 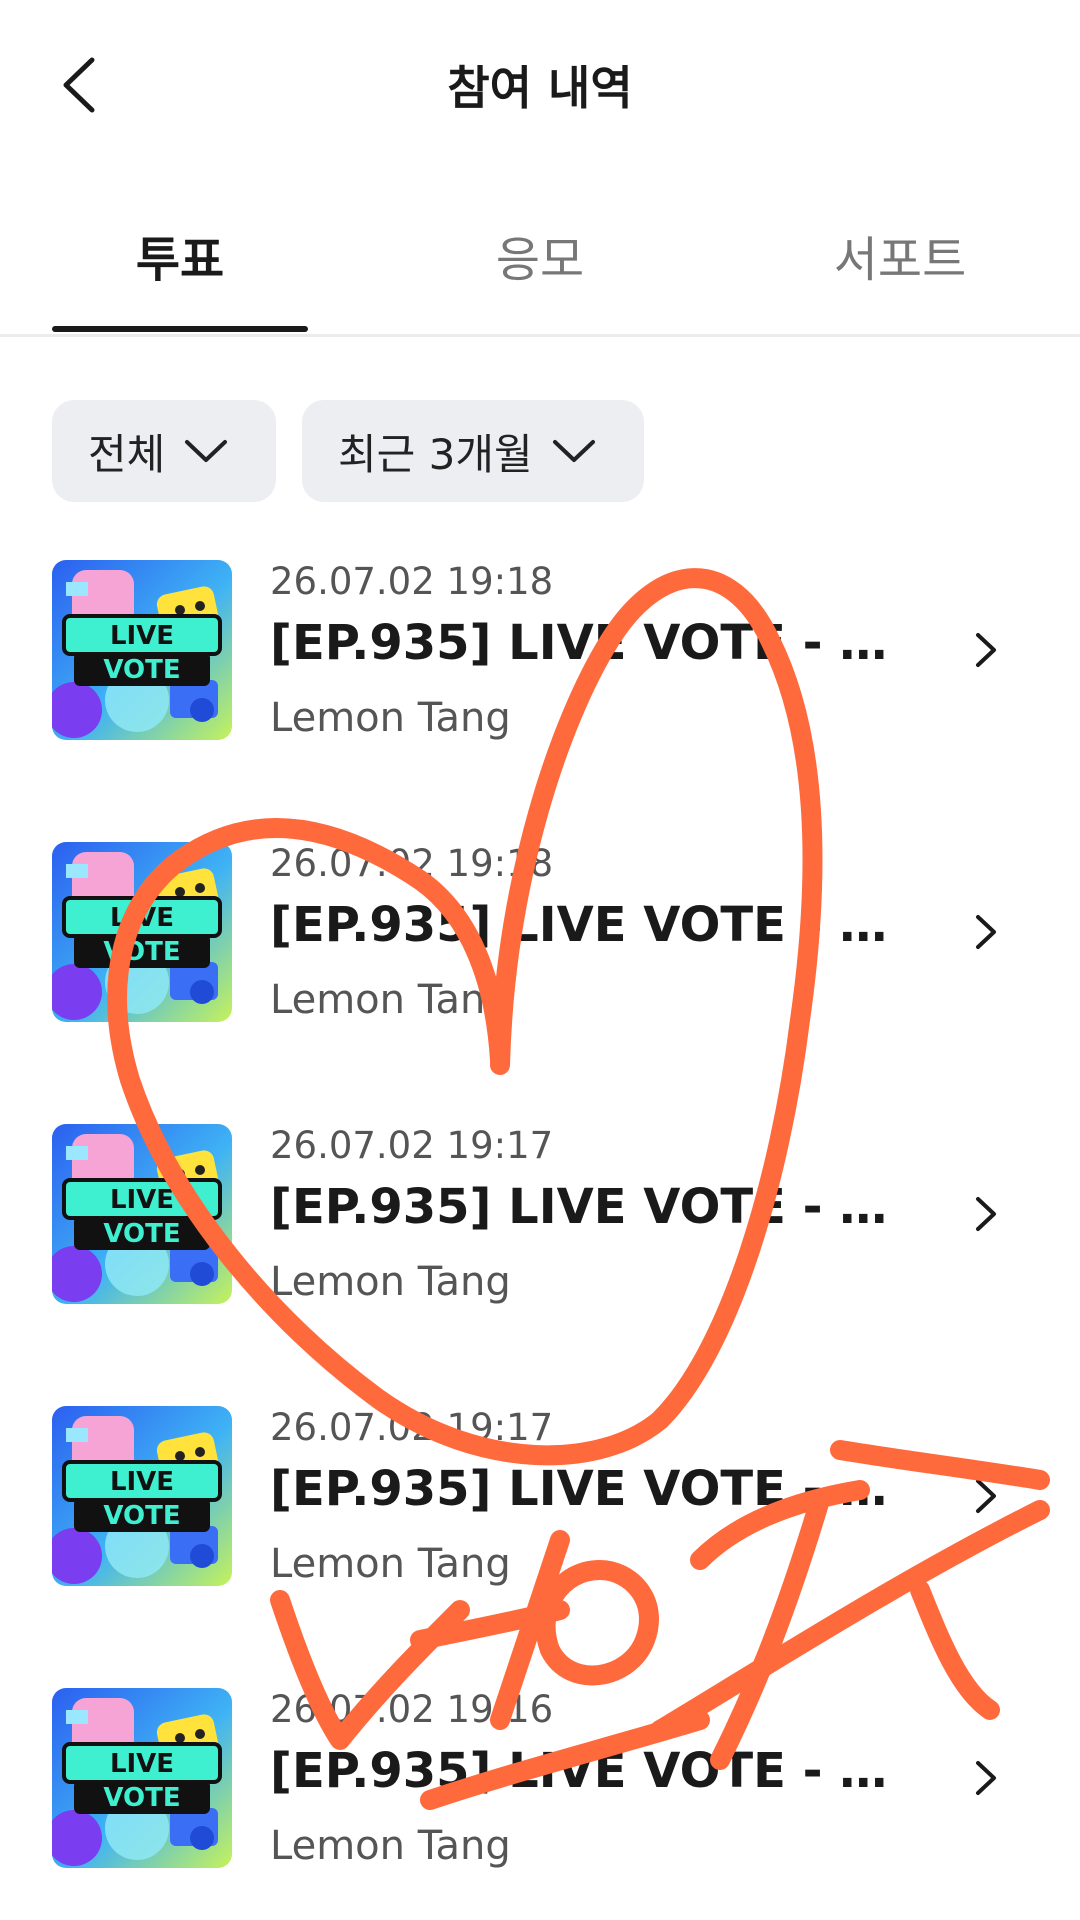 I want to click on filter-type-dropdown: 전체, so click(x=164, y=451).